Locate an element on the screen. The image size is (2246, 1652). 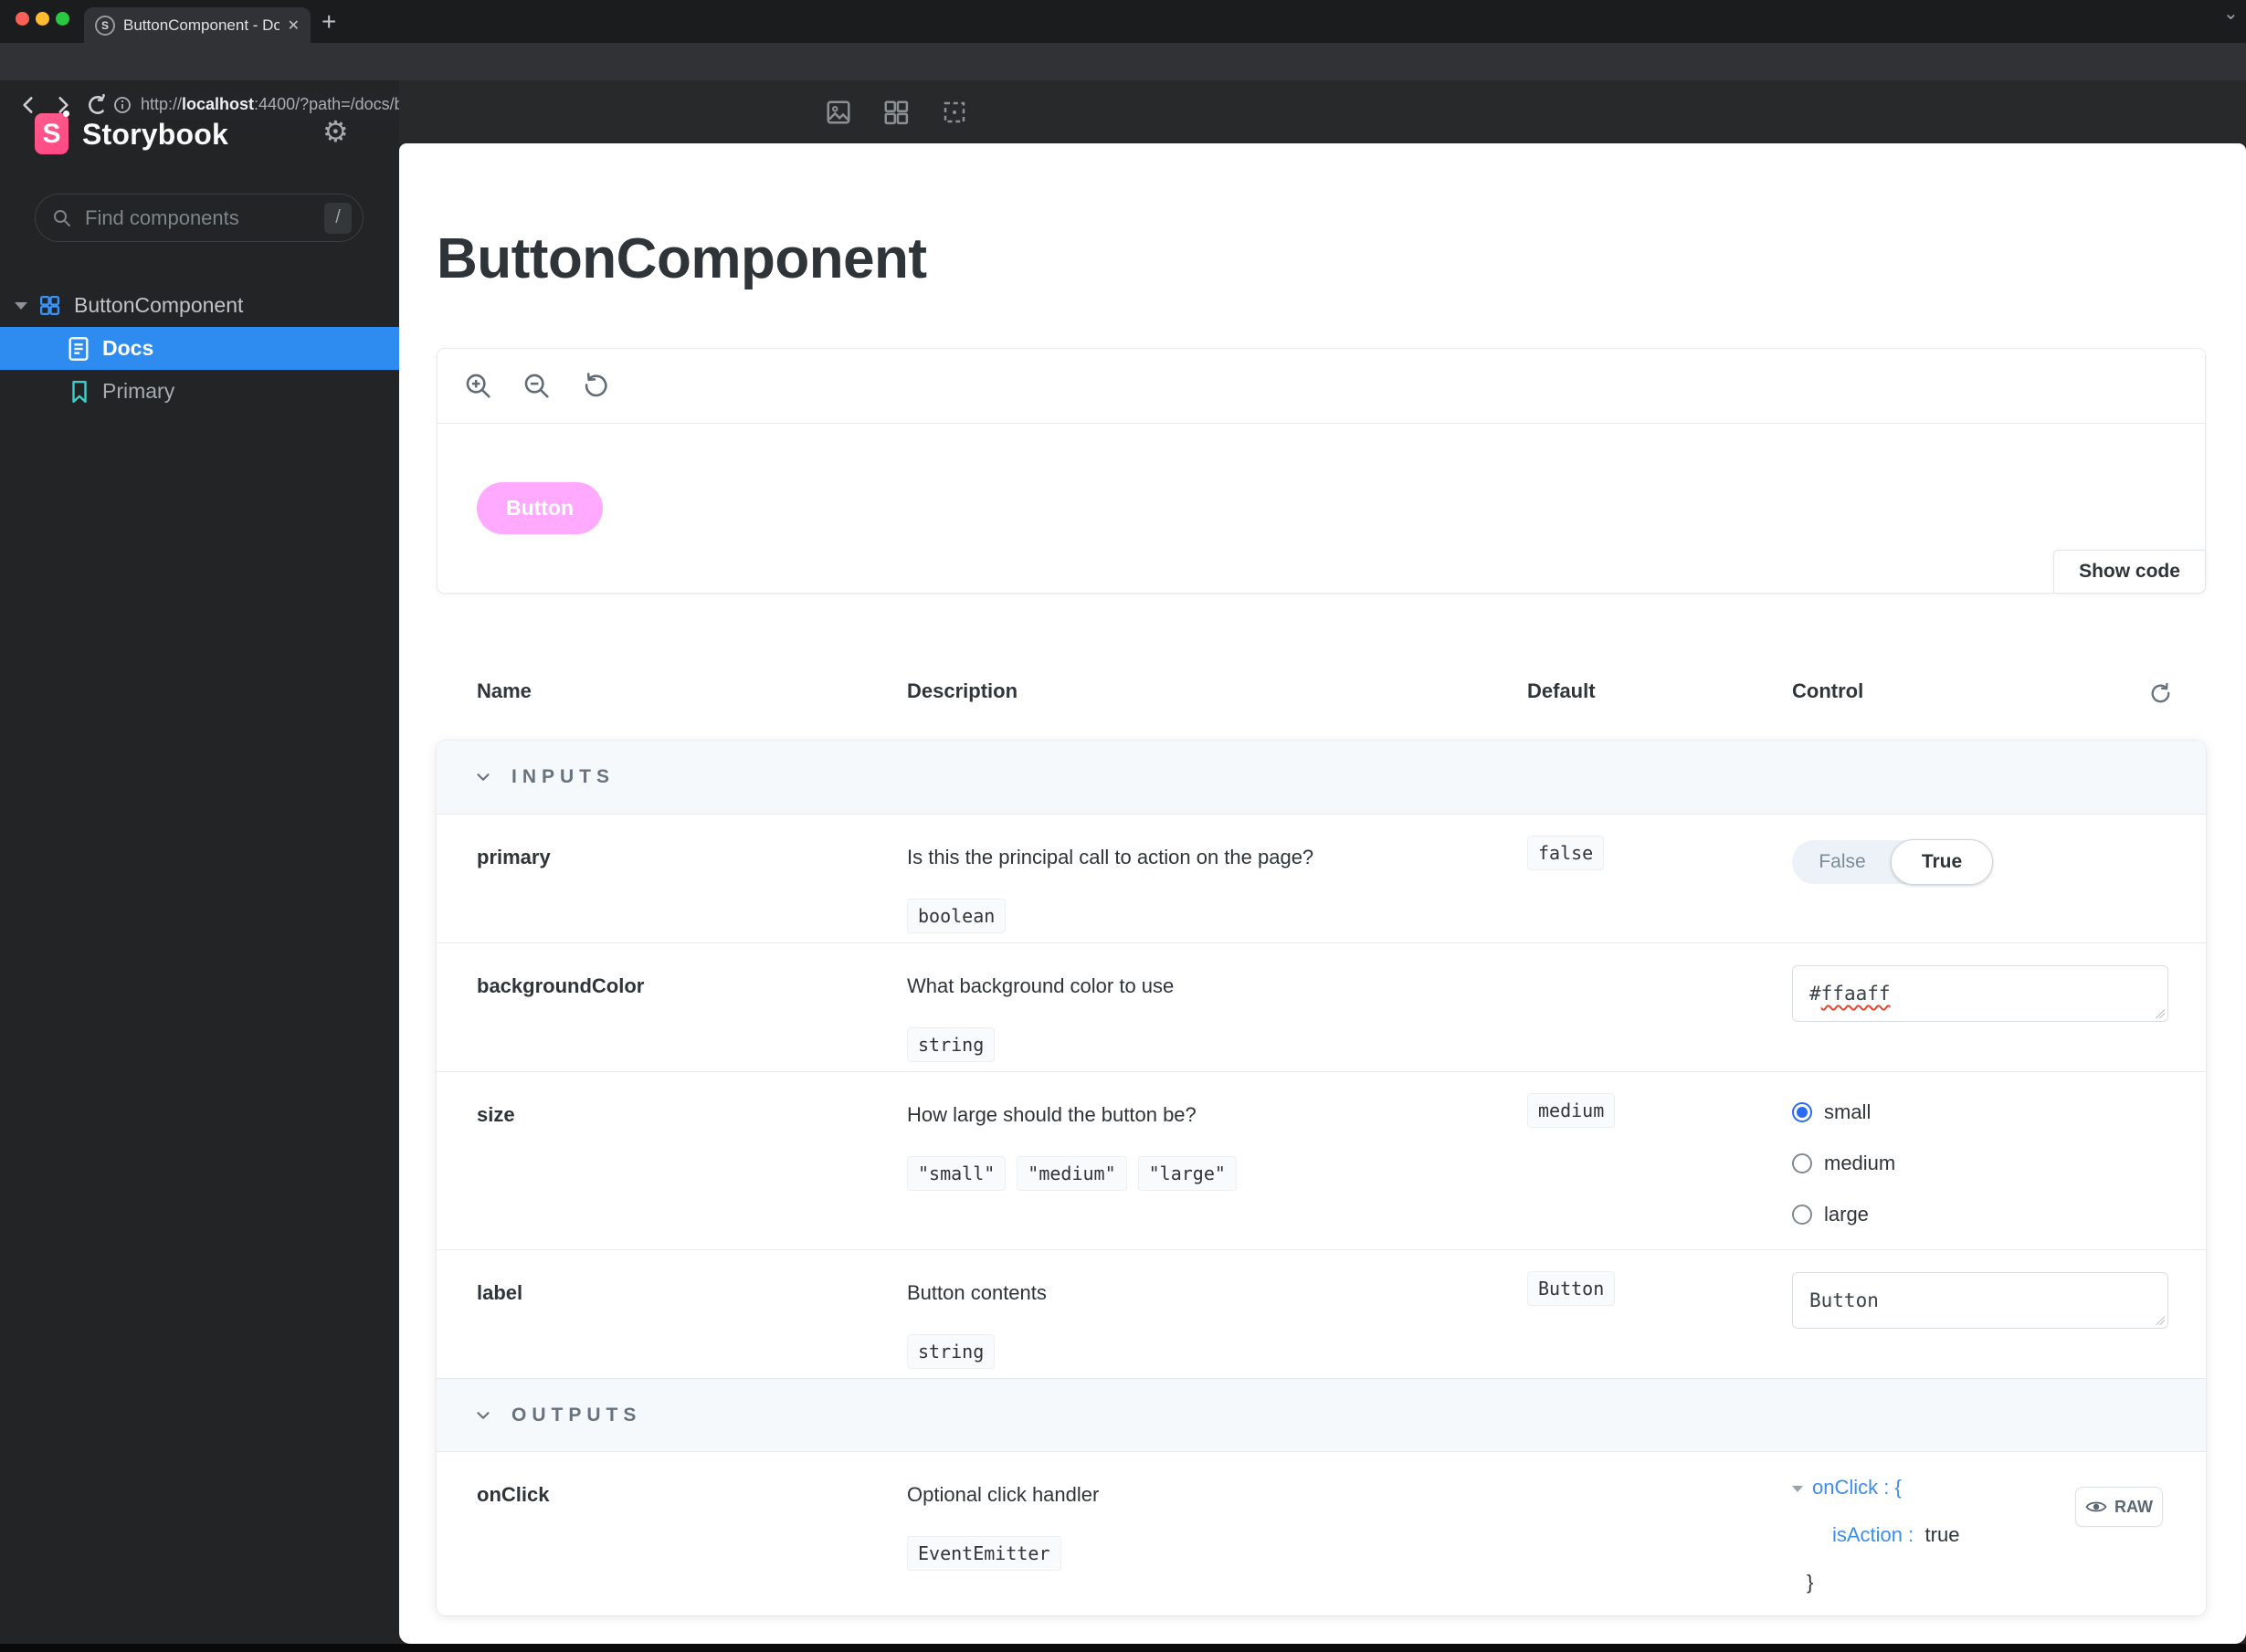
gear-icon: ⚙ is located at coordinates (335, 131).